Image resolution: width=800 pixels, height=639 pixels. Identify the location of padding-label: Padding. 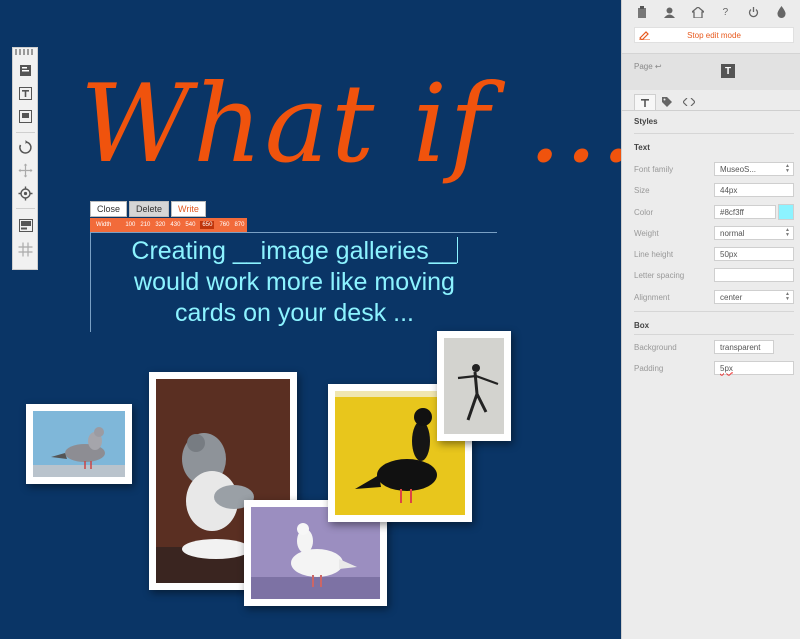
(649, 368).